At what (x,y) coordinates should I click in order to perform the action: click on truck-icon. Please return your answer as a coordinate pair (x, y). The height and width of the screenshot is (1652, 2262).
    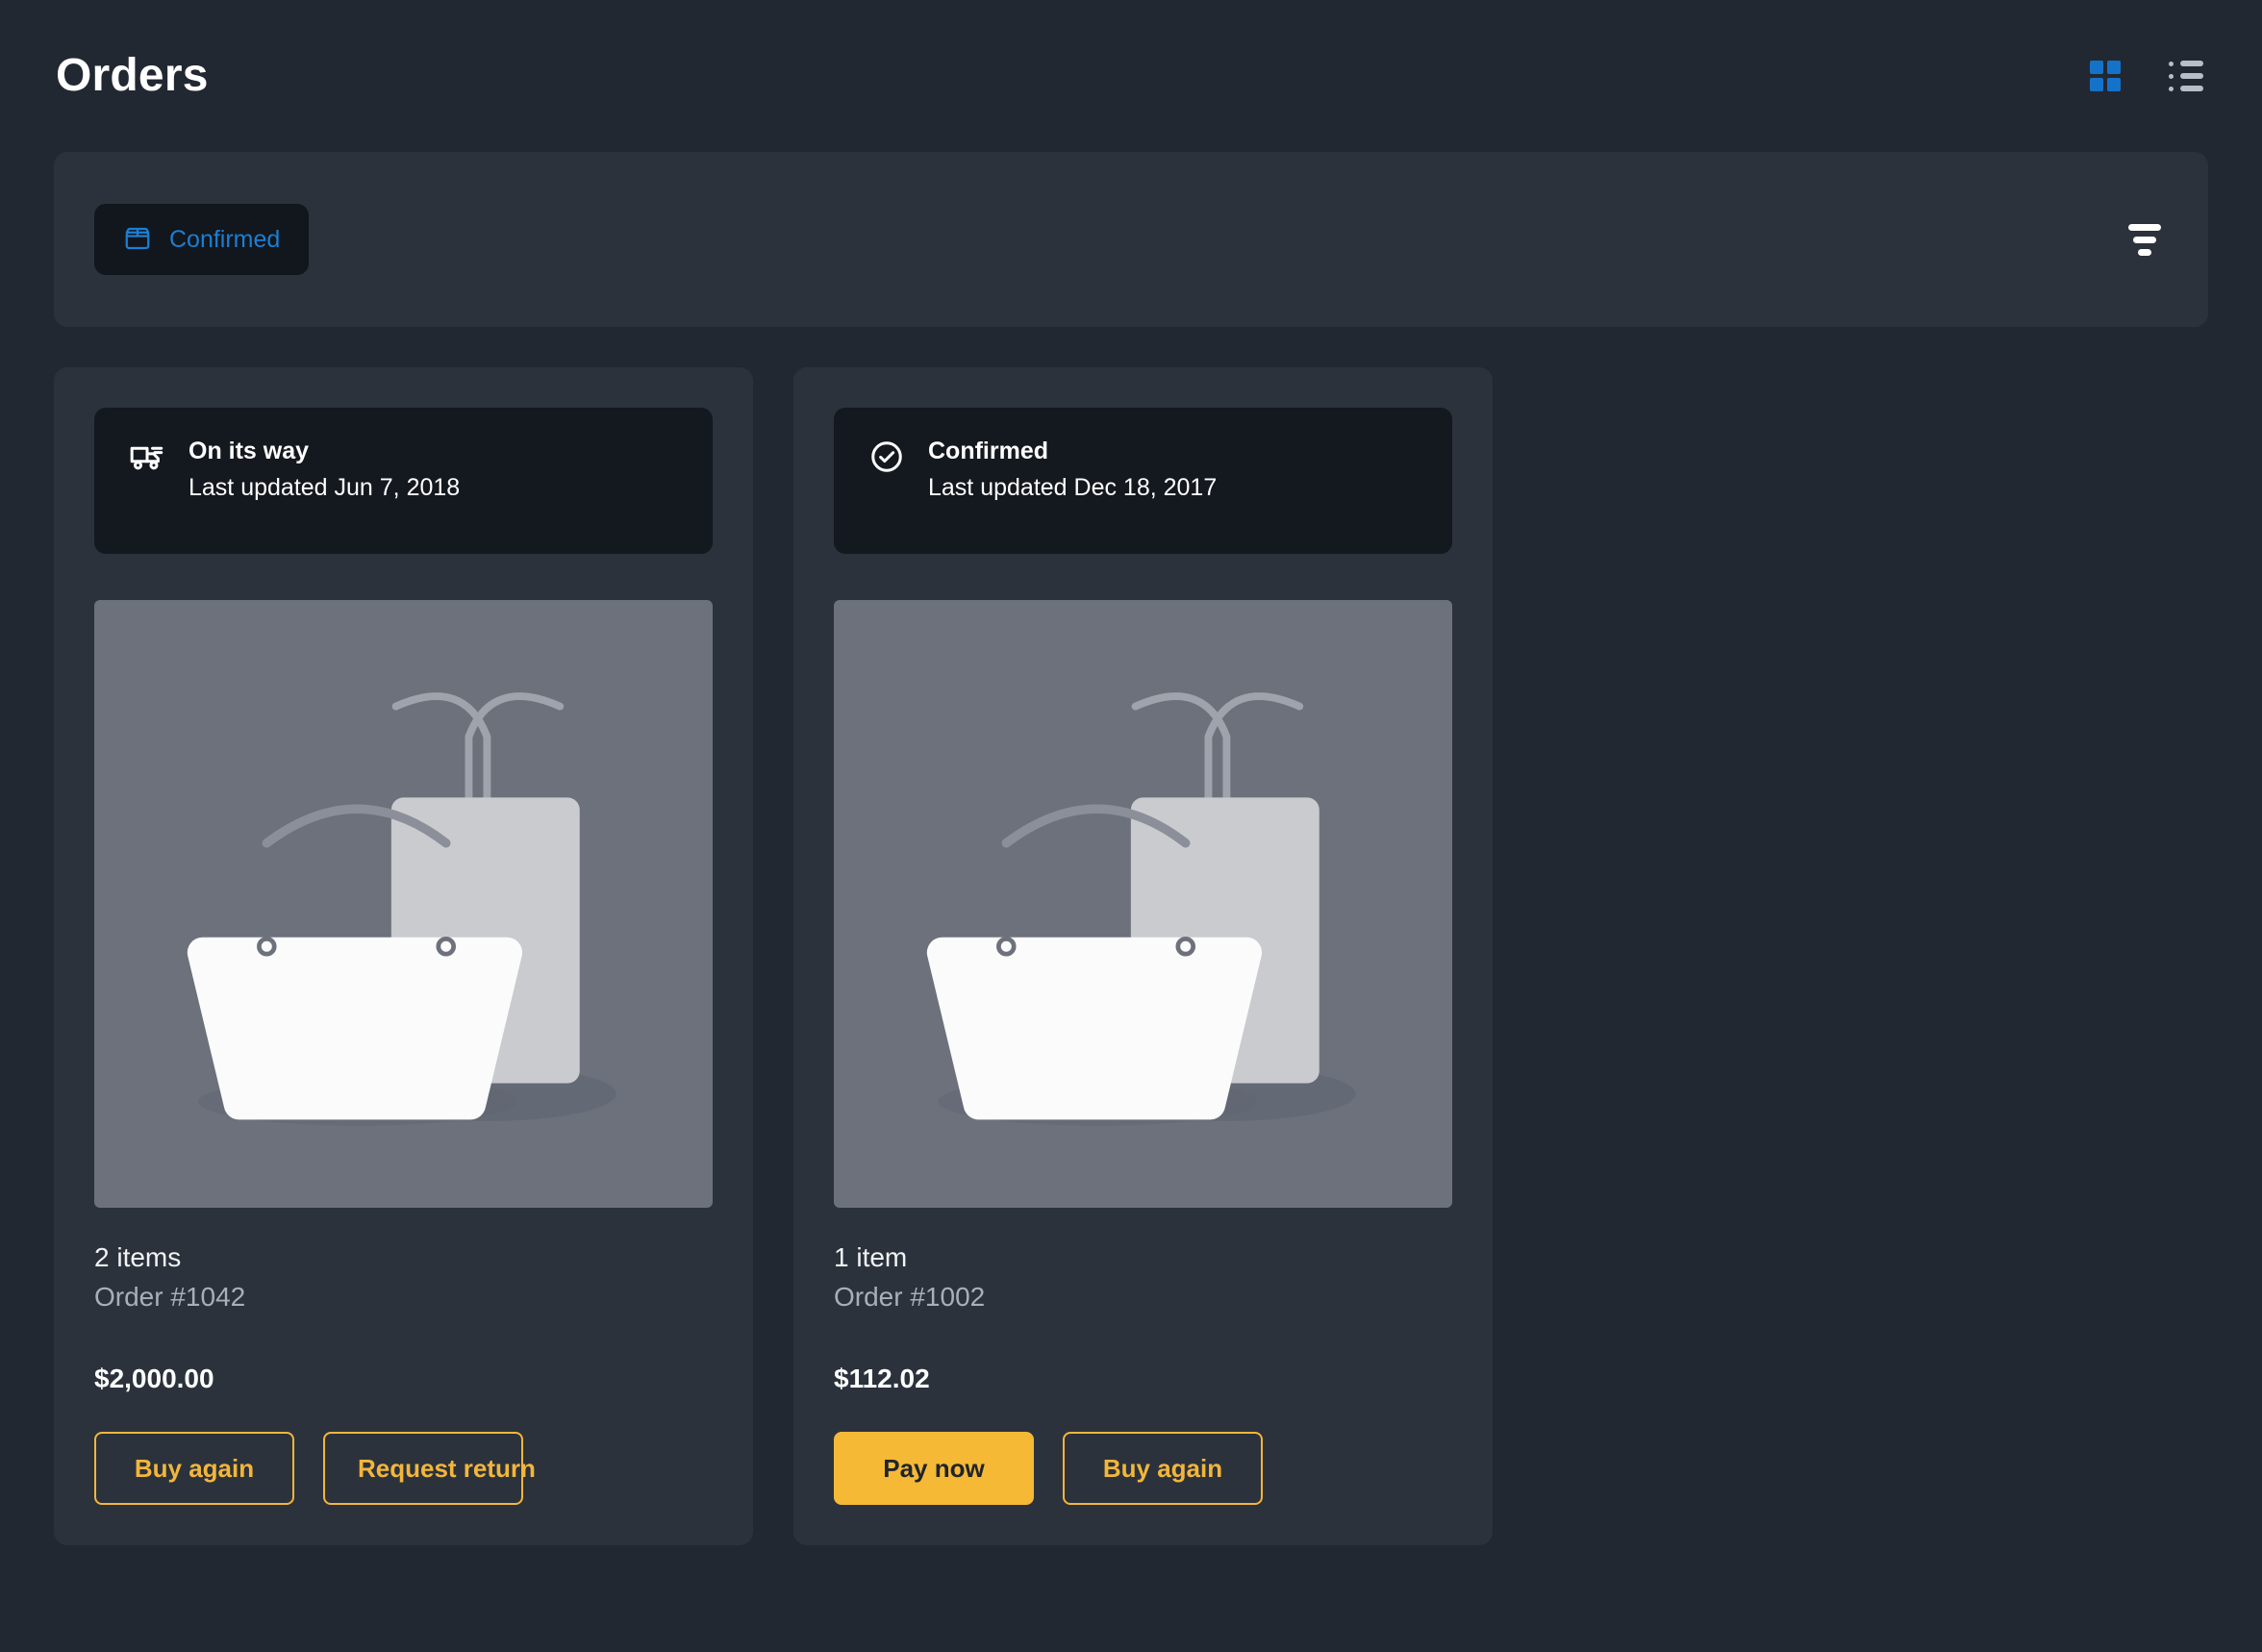
    Looking at the image, I should click on (147, 457).